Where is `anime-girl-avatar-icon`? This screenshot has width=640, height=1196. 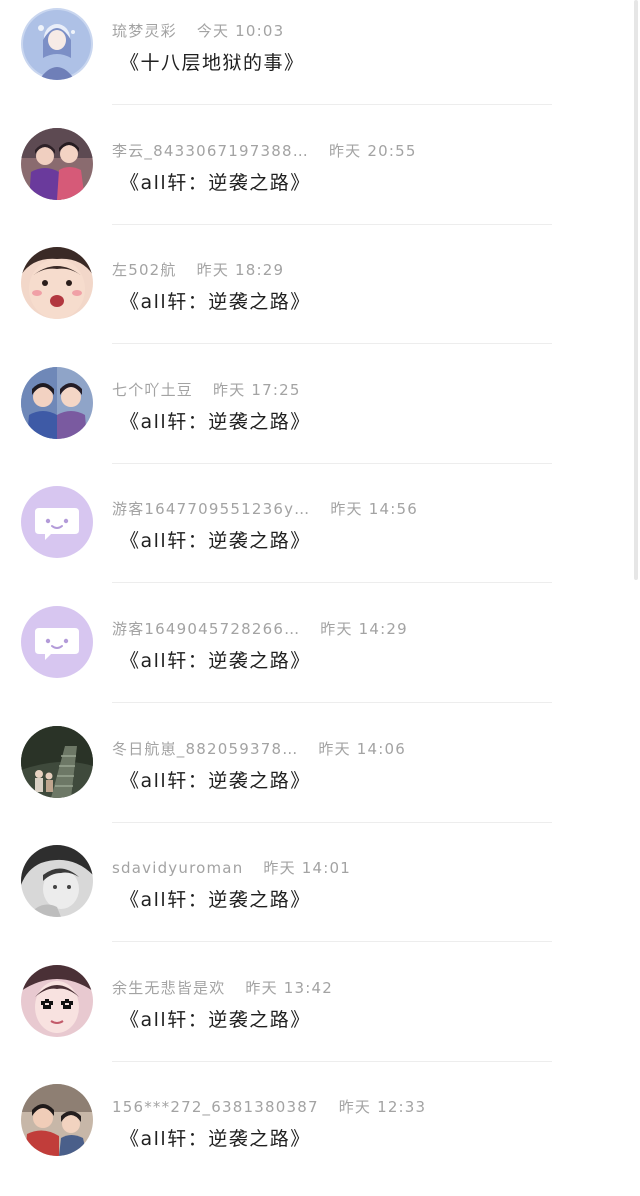
anime-girl-avatar-icon is located at coordinates (57, 44).